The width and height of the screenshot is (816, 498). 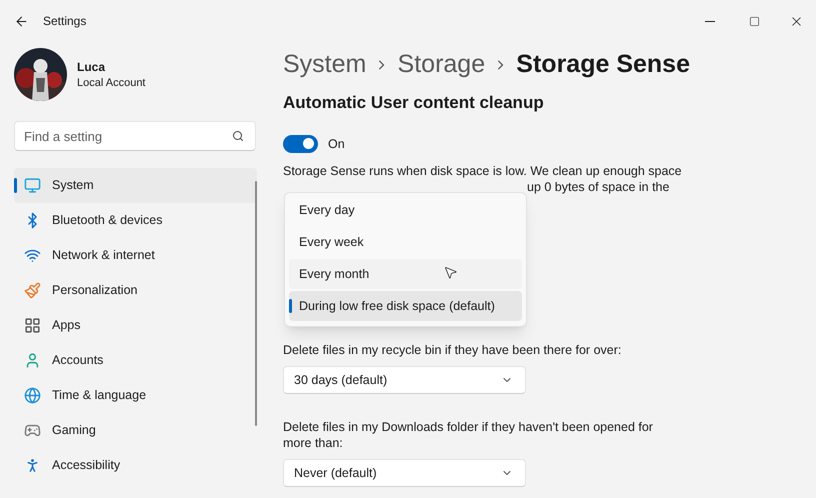 What do you see at coordinates (32, 255) in the screenshot?
I see `wifi-icon` at bounding box center [32, 255].